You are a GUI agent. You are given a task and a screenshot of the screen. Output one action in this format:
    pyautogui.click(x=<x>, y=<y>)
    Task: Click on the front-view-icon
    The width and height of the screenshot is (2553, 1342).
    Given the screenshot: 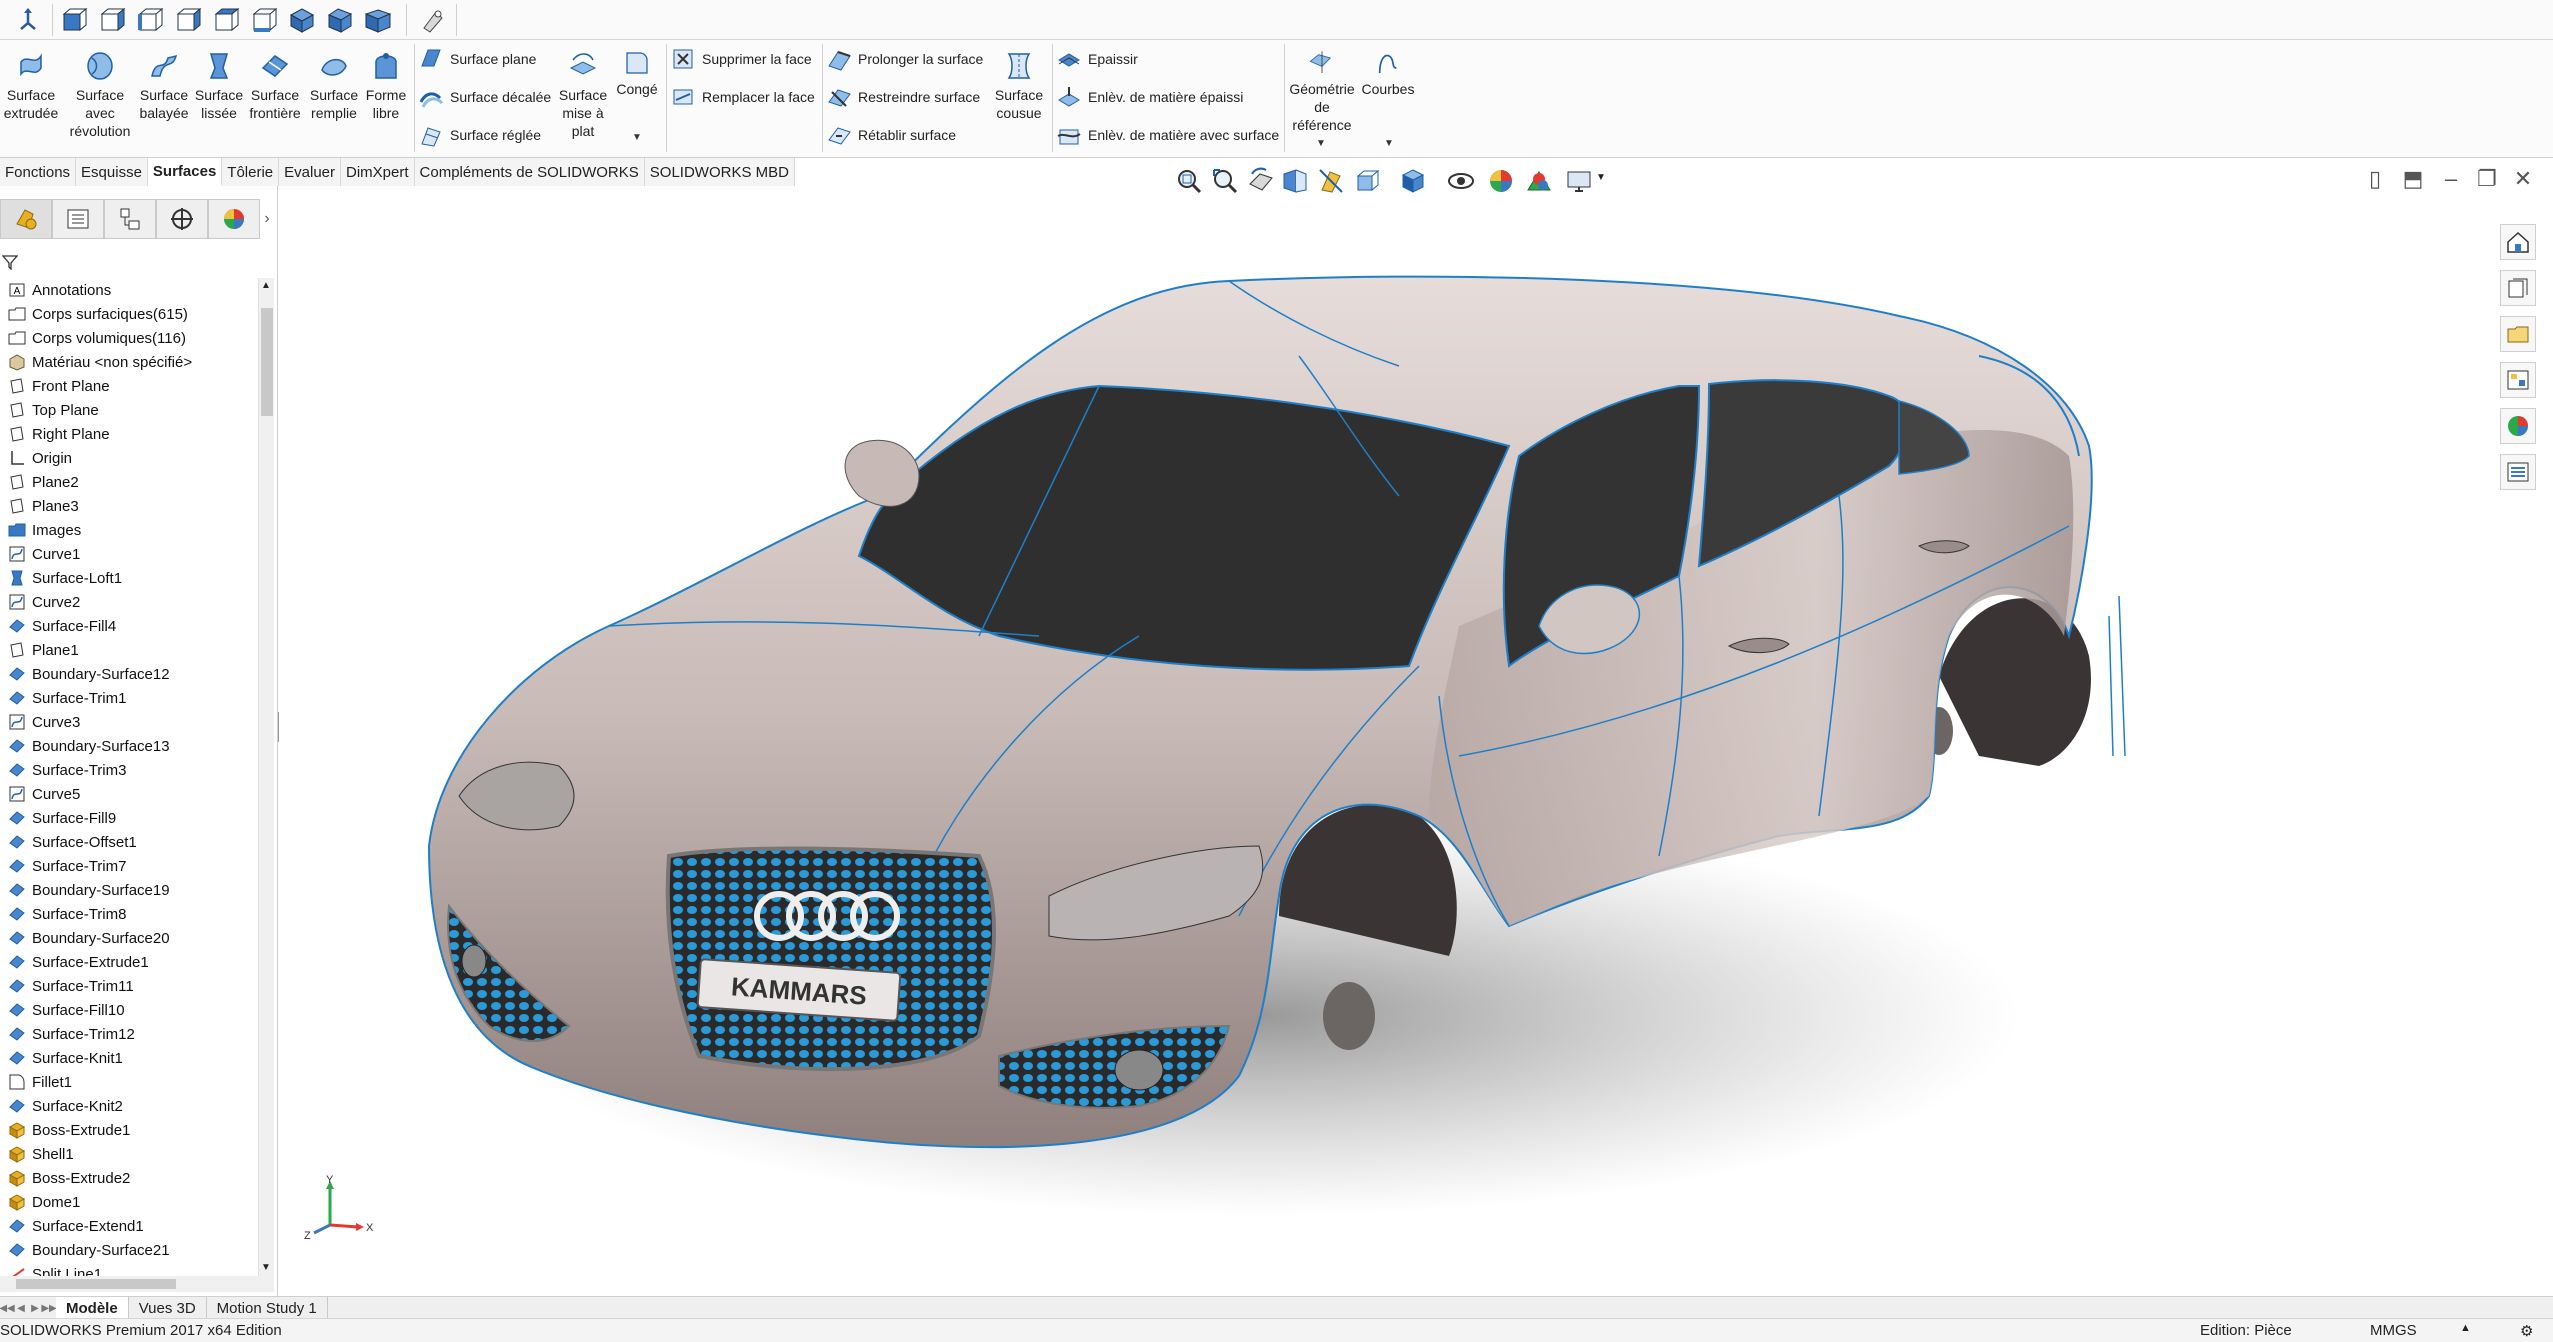 What is the action you would take?
    pyautogui.click(x=74, y=20)
    